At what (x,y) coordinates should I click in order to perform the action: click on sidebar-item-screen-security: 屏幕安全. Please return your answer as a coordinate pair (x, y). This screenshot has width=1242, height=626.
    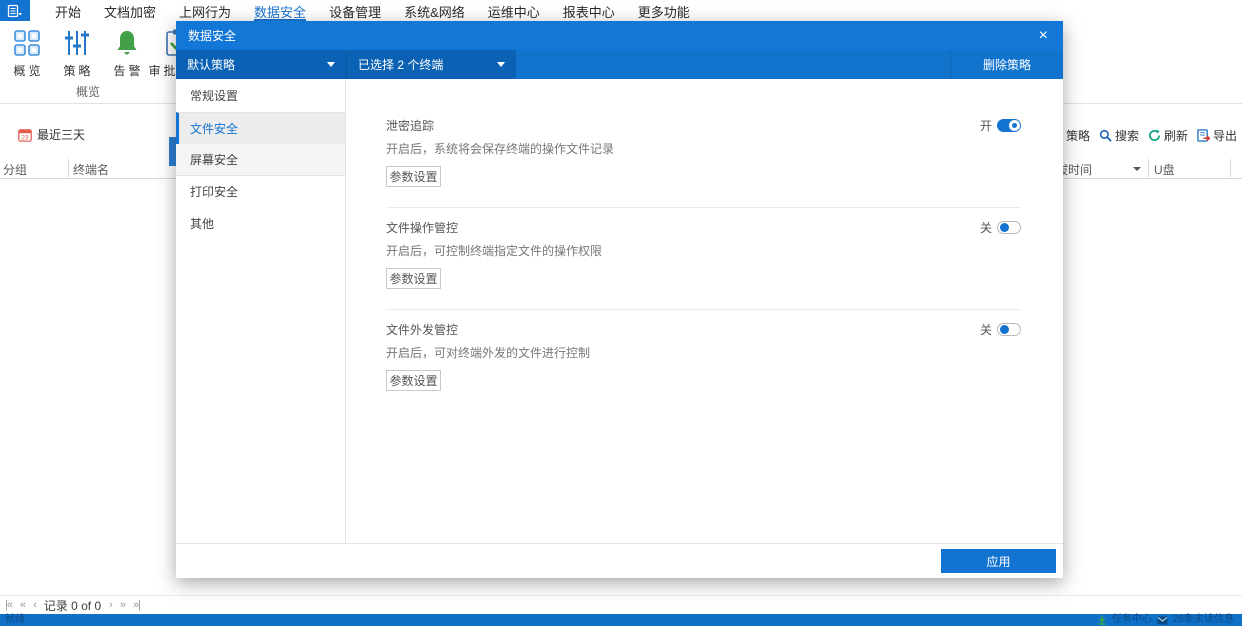
    Looking at the image, I should click on (260, 160).